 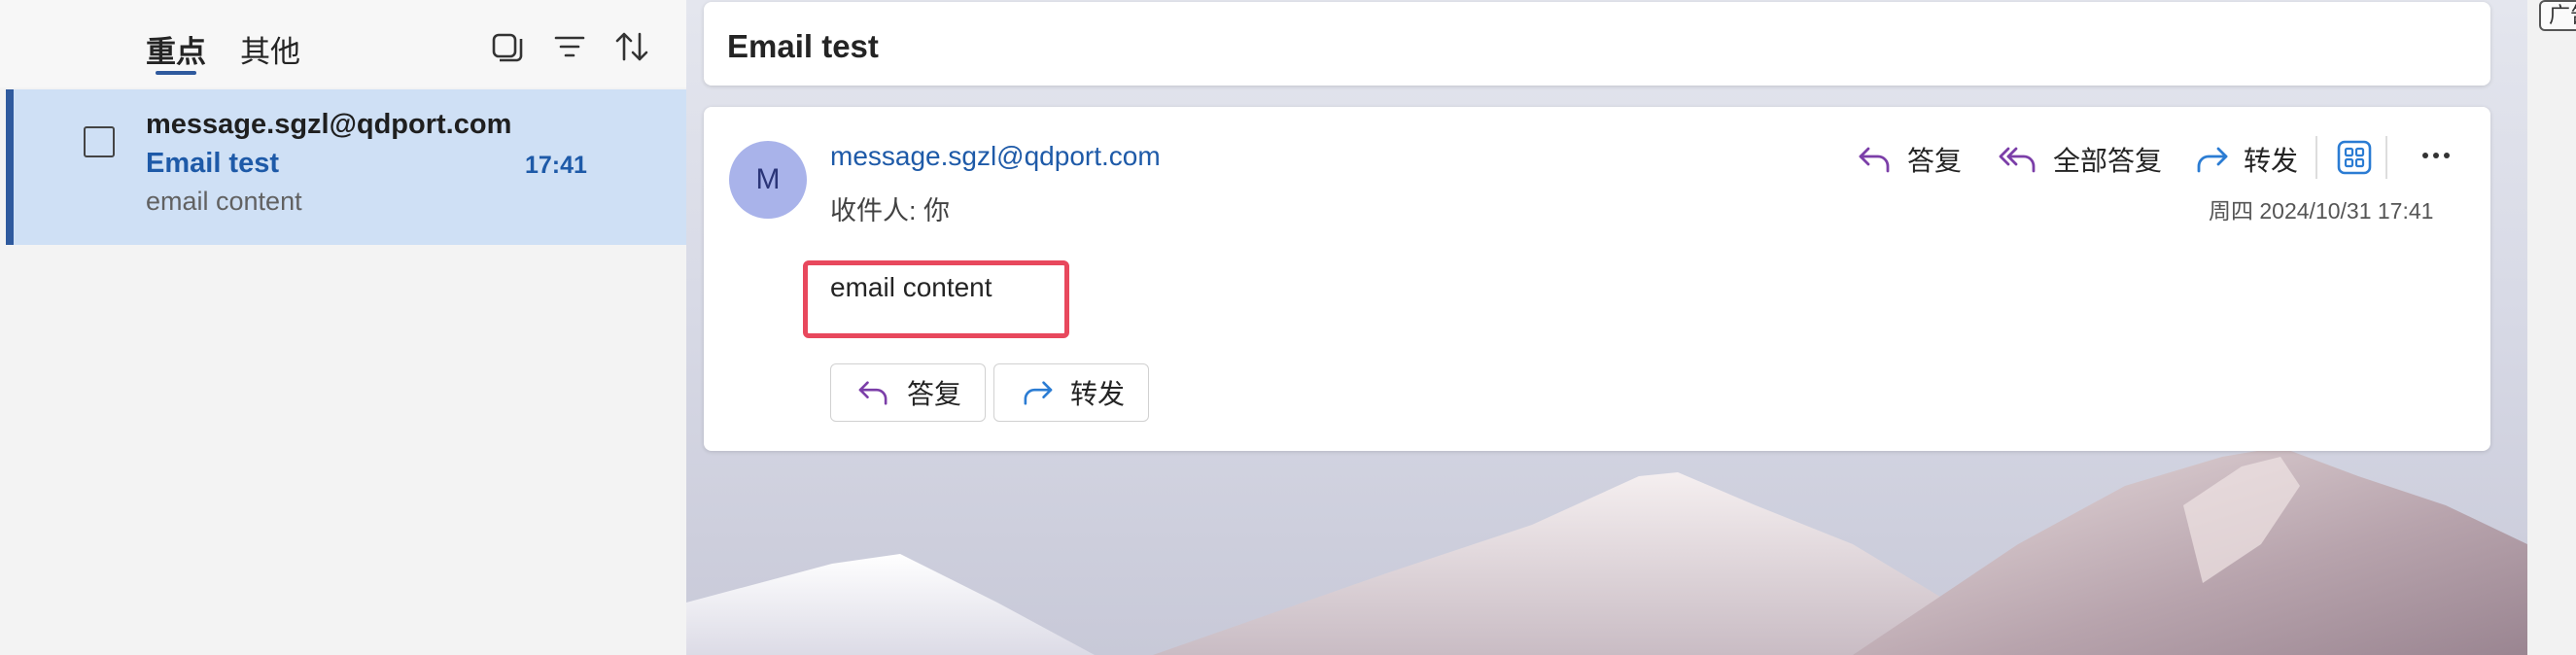 I want to click on reply-action: 答复, so click(x=1909, y=159).